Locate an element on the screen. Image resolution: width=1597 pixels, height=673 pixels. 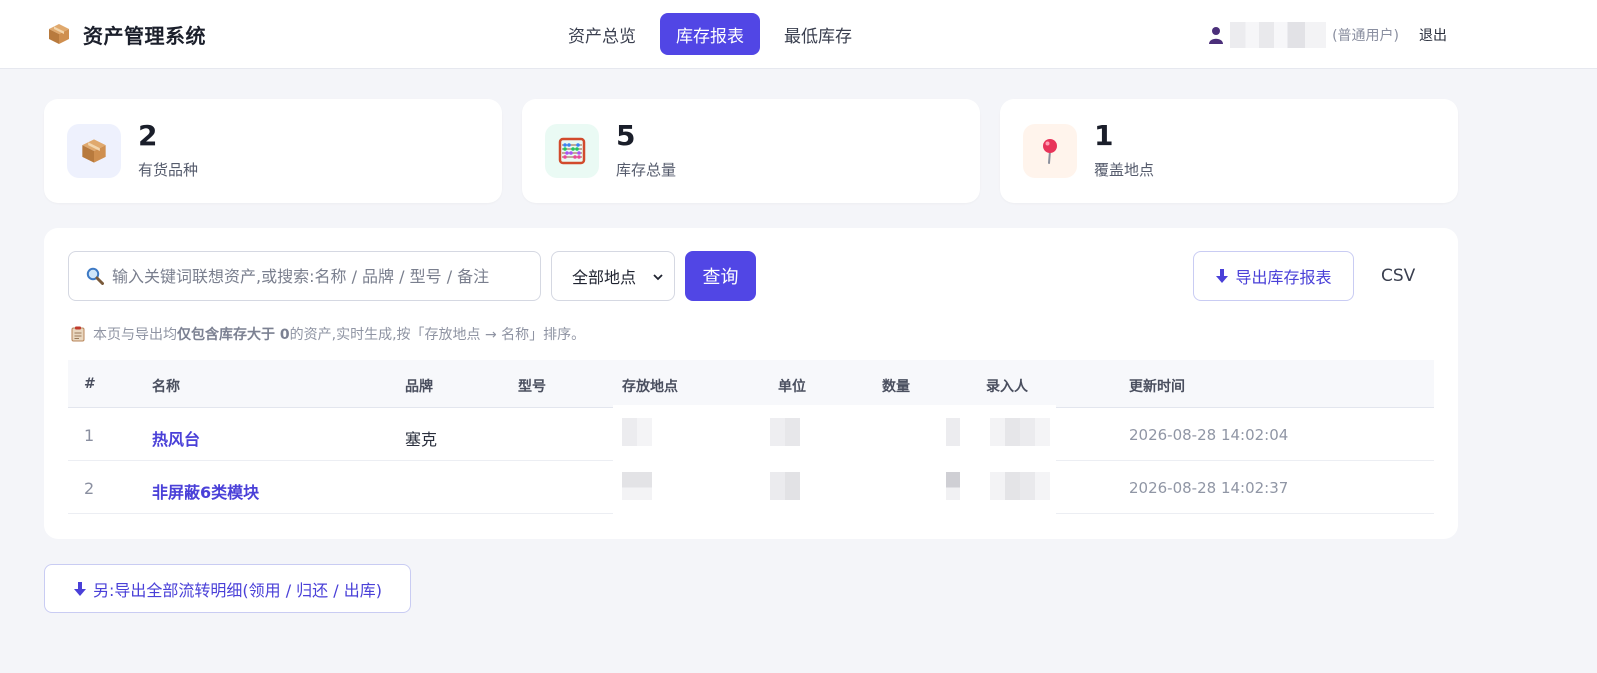
stat-card-in-stock-types: 2 有货品种 is located at coordinates (273, 151).